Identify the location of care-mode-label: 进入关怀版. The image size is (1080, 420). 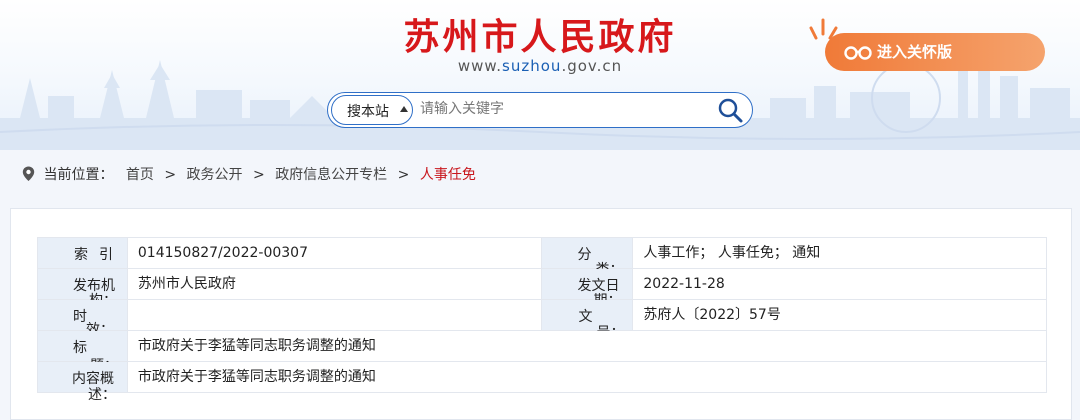
(915, 52).